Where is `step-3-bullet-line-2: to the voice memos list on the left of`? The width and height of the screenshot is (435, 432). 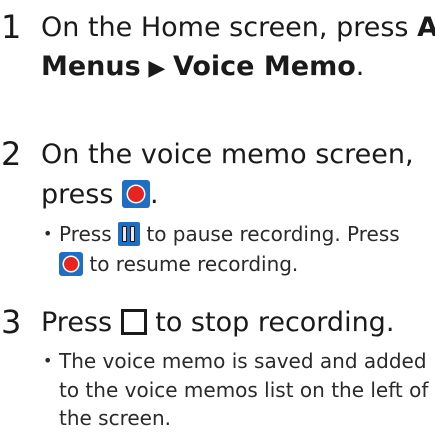
step-3-bullet-line-2: to the voice memos list on the left of is located at coordinates (243, 390).